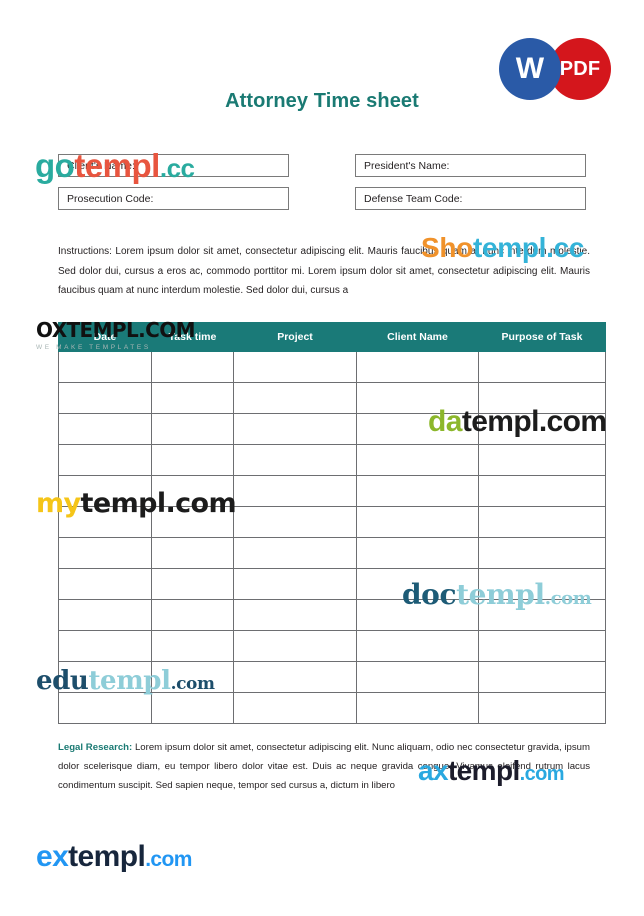  Describe the element at coordinates (322, 165) in the screenshot. I see `form-row-1: Client's Name: President's Name:` at that location.